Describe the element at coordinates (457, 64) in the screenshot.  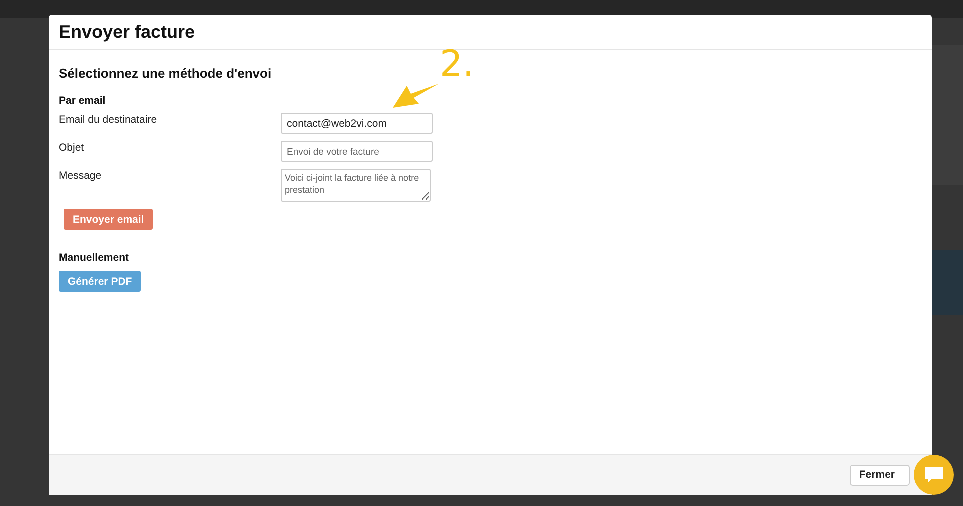
I see `annotation-label: 2.` at that location.